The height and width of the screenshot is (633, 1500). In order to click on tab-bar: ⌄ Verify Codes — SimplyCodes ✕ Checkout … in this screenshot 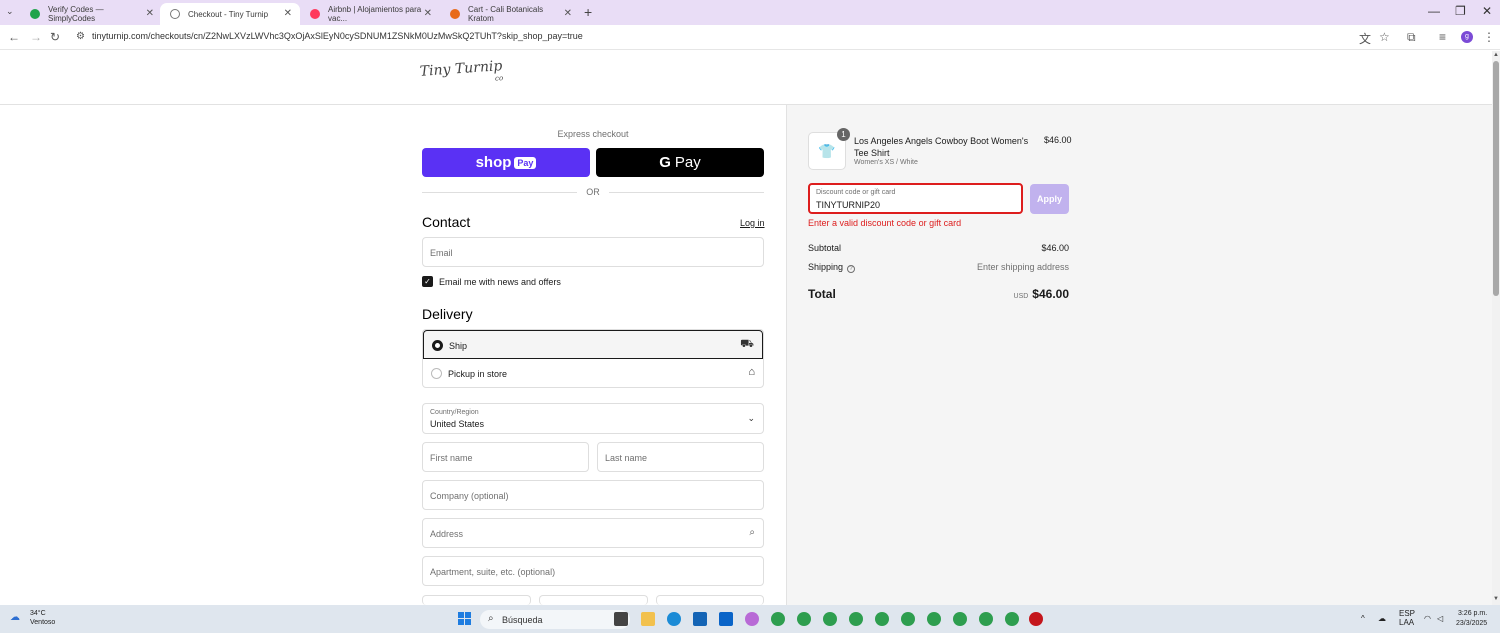, I will do `click(750, 12)`.